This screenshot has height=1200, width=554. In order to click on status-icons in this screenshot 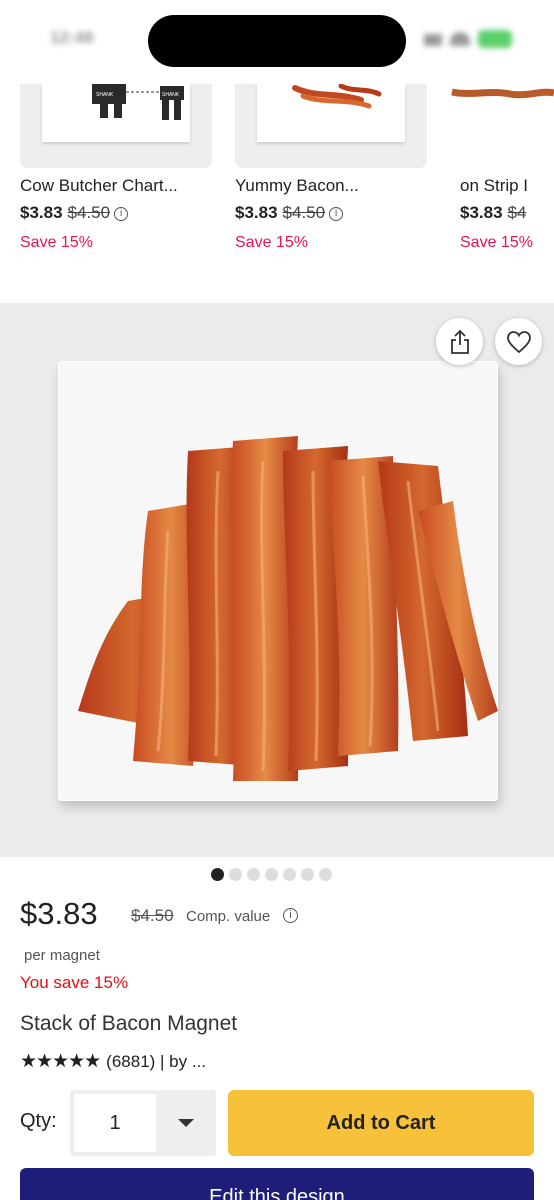, I will do `click(469, 39)`.